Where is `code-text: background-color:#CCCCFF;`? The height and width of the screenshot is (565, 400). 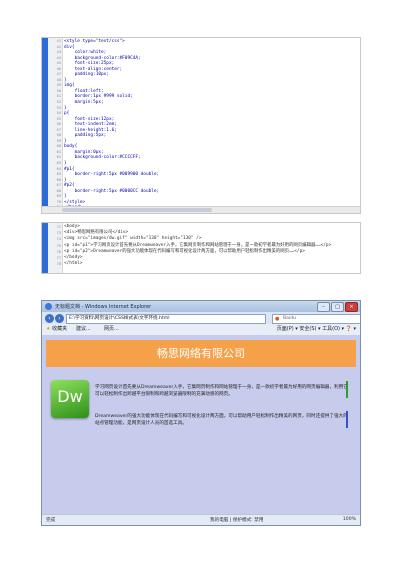
code-text: background-color:#CCCCFF; is located at coordinates (102, 158).